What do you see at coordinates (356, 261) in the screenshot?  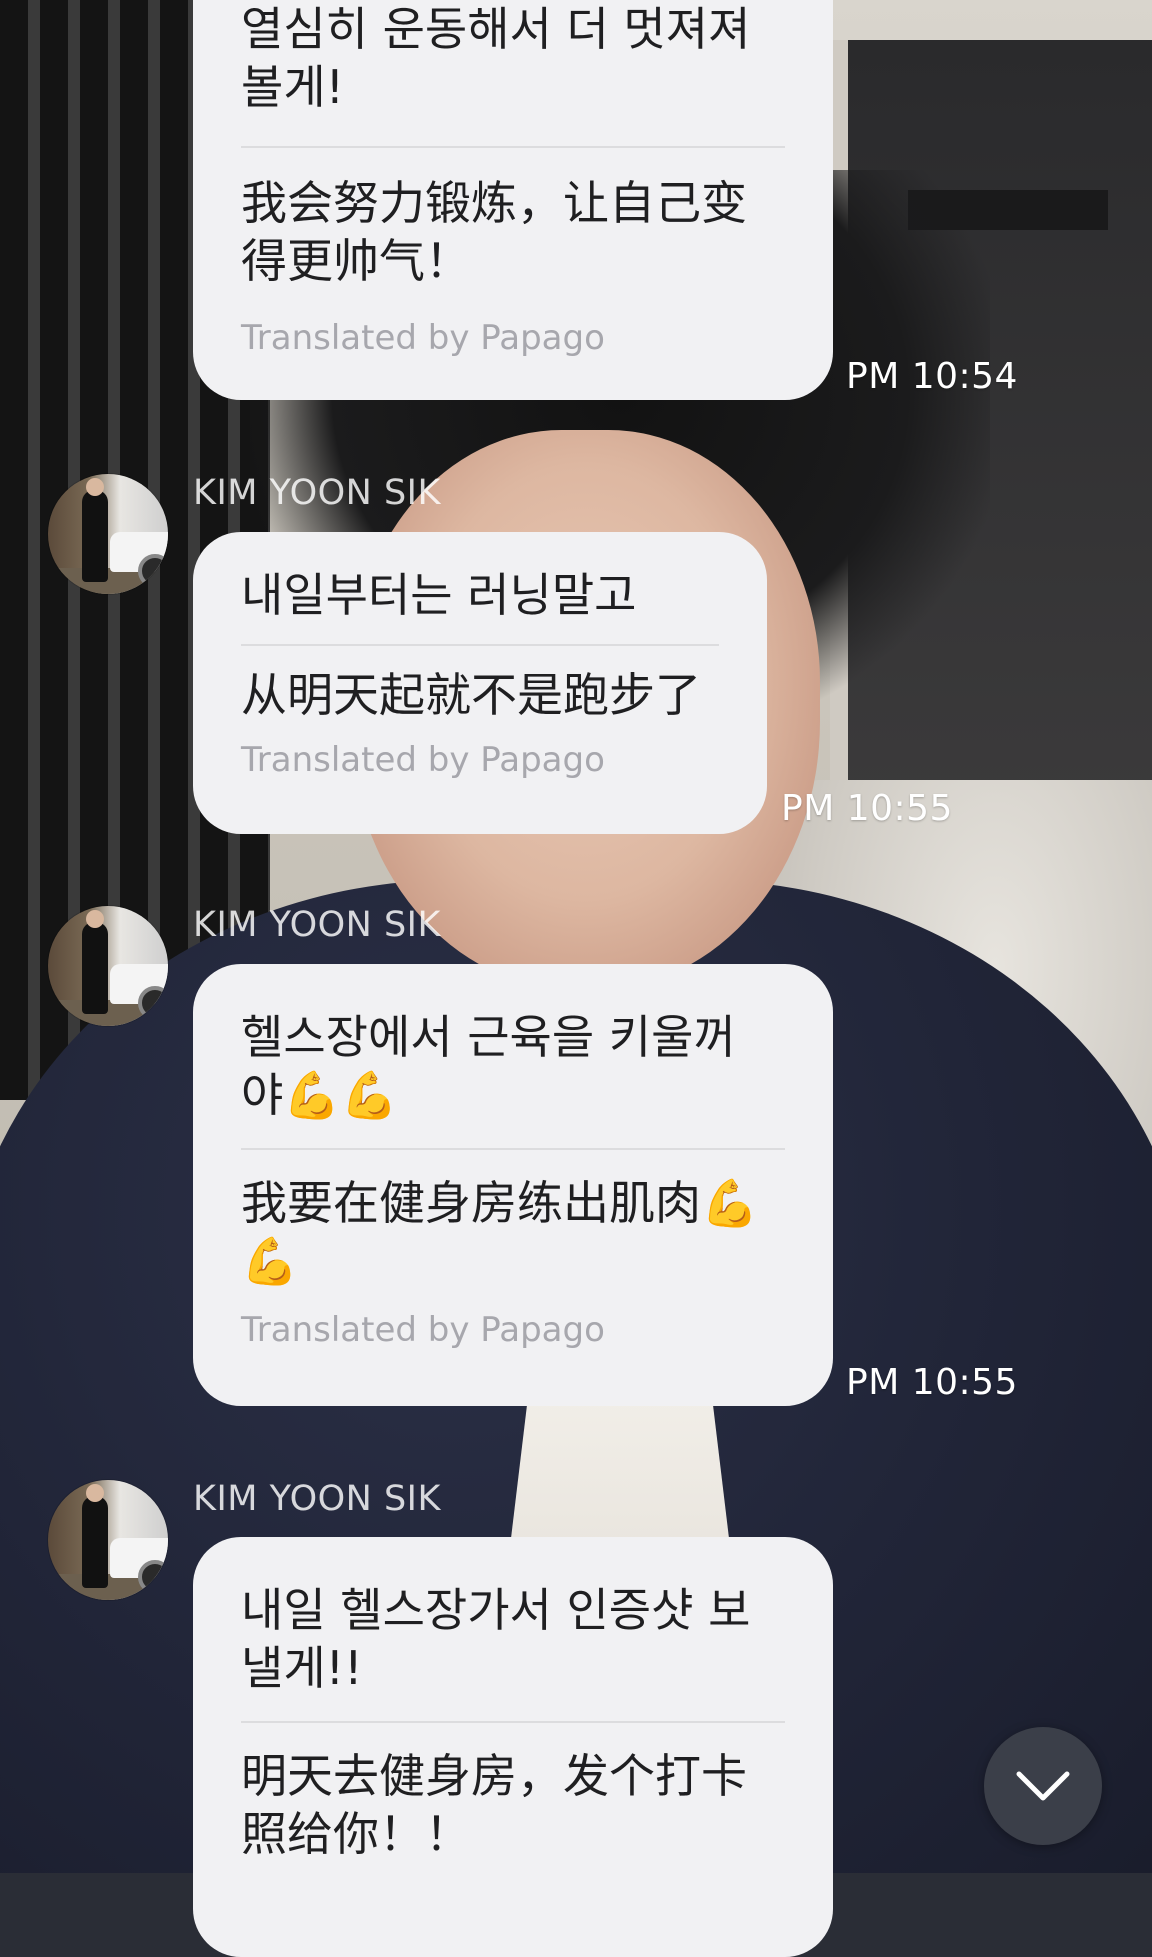 I see `message-translation-line: 得更帅气！` at bounding box center [356, 261].